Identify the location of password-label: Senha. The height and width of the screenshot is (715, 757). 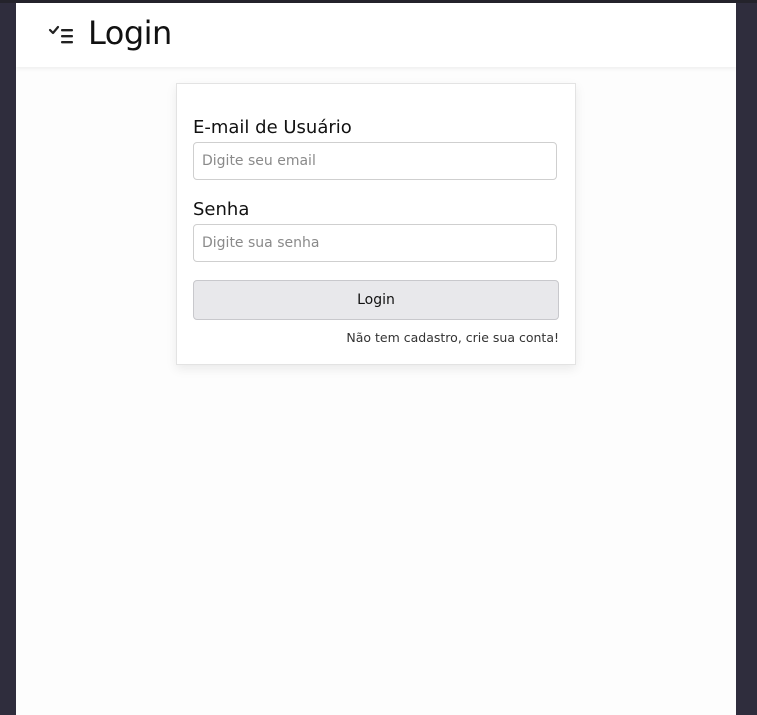
(221, 209).